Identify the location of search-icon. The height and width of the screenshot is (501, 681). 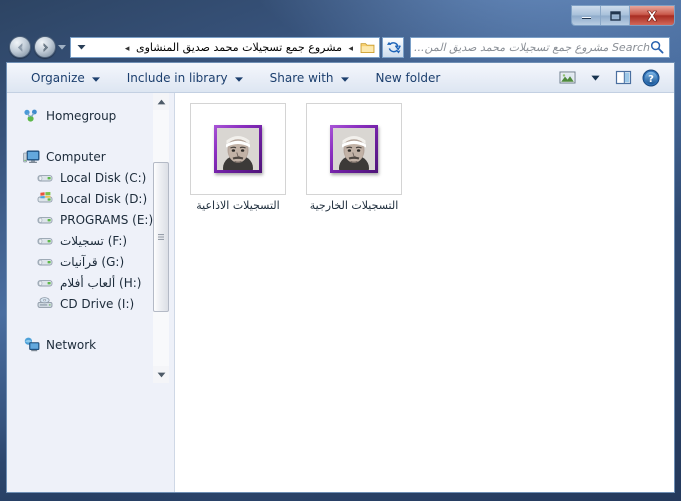
(658, 47).